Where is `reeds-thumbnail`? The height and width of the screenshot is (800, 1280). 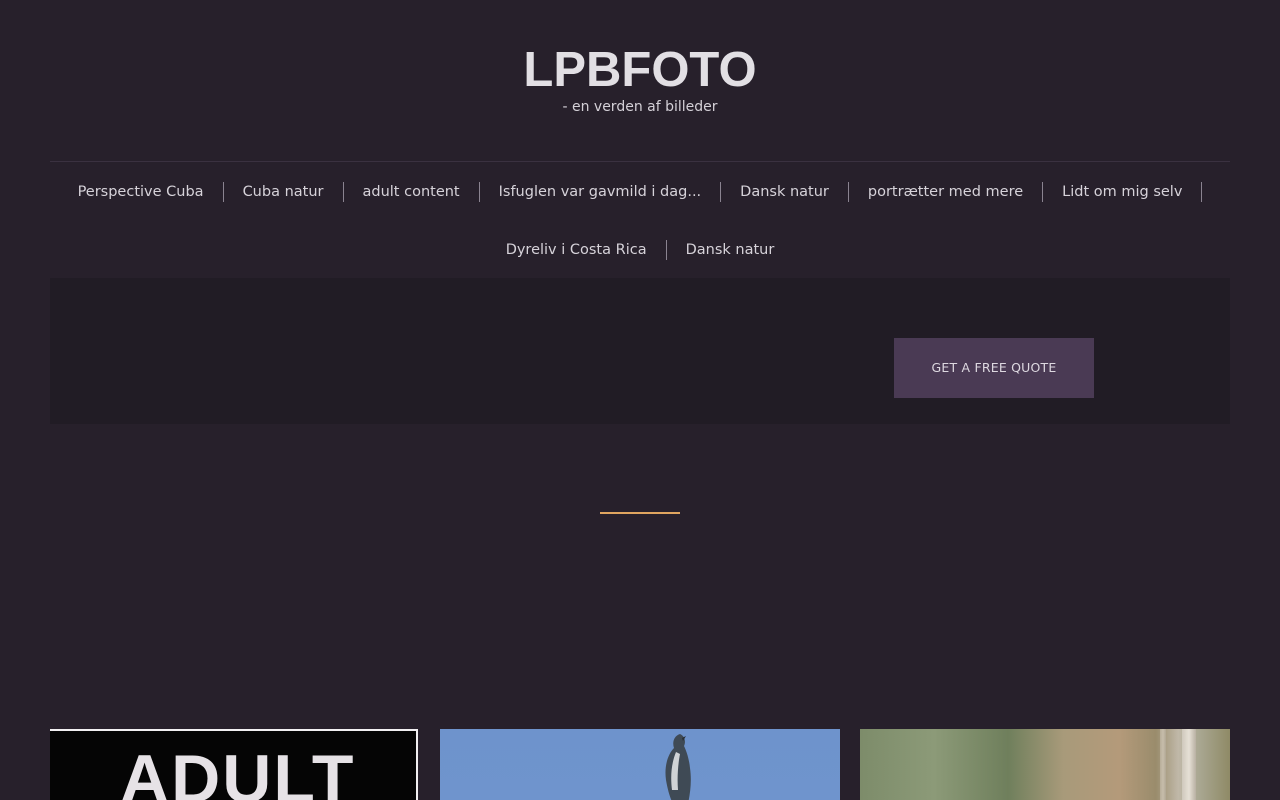 reeds-thumbnail is located at coordinates (1045, 764).